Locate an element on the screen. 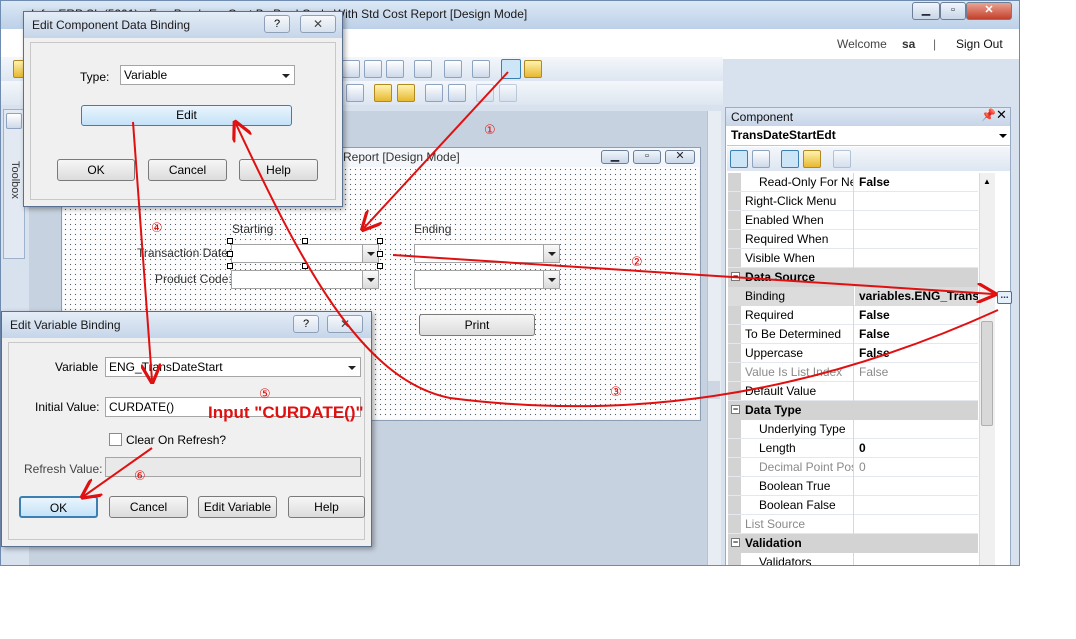  order-tool-2-icon is located at coordinates (457, 93).